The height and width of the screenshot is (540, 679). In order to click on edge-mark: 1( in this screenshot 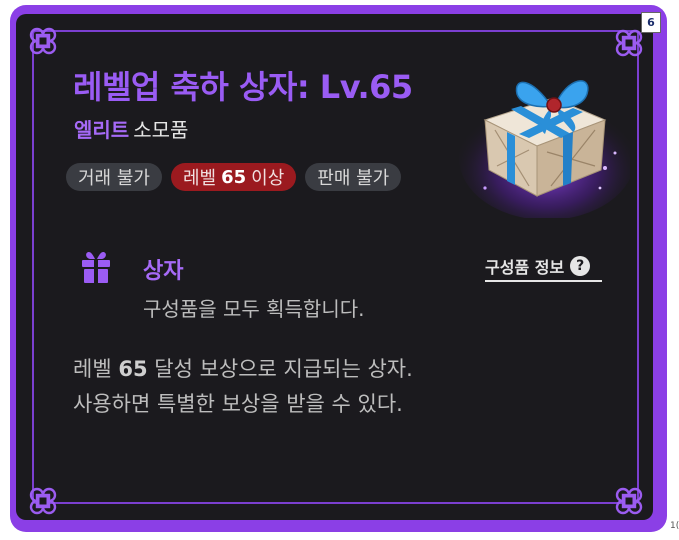, I will do `click(674, 526)`.